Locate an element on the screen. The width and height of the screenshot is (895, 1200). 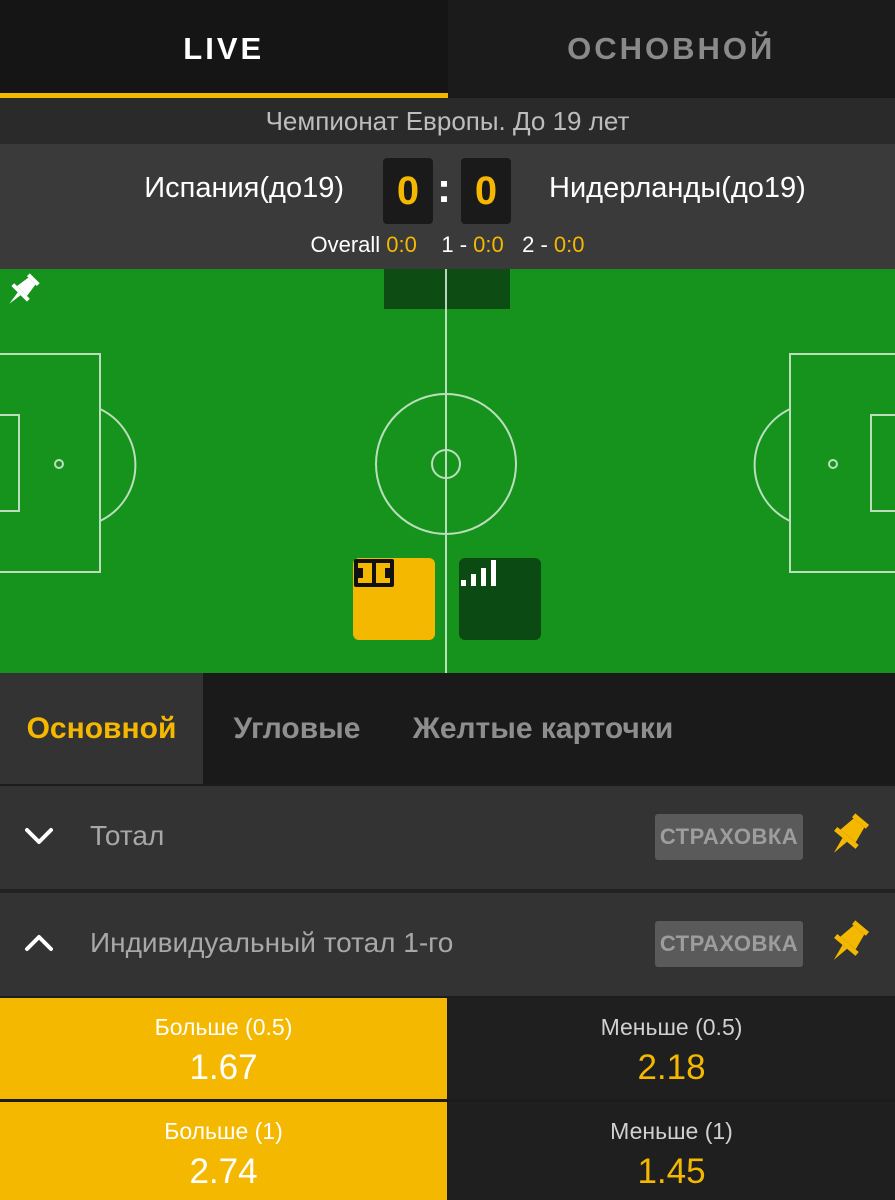
odd-label: Больше (1) is located at coordinates (223, 1131).